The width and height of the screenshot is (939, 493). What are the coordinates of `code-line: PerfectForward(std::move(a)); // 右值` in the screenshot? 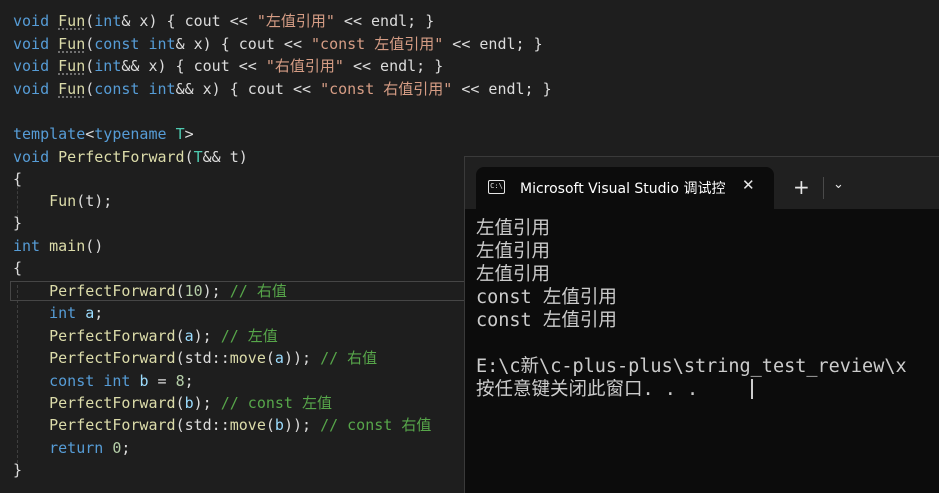 It's located at (213, 358).